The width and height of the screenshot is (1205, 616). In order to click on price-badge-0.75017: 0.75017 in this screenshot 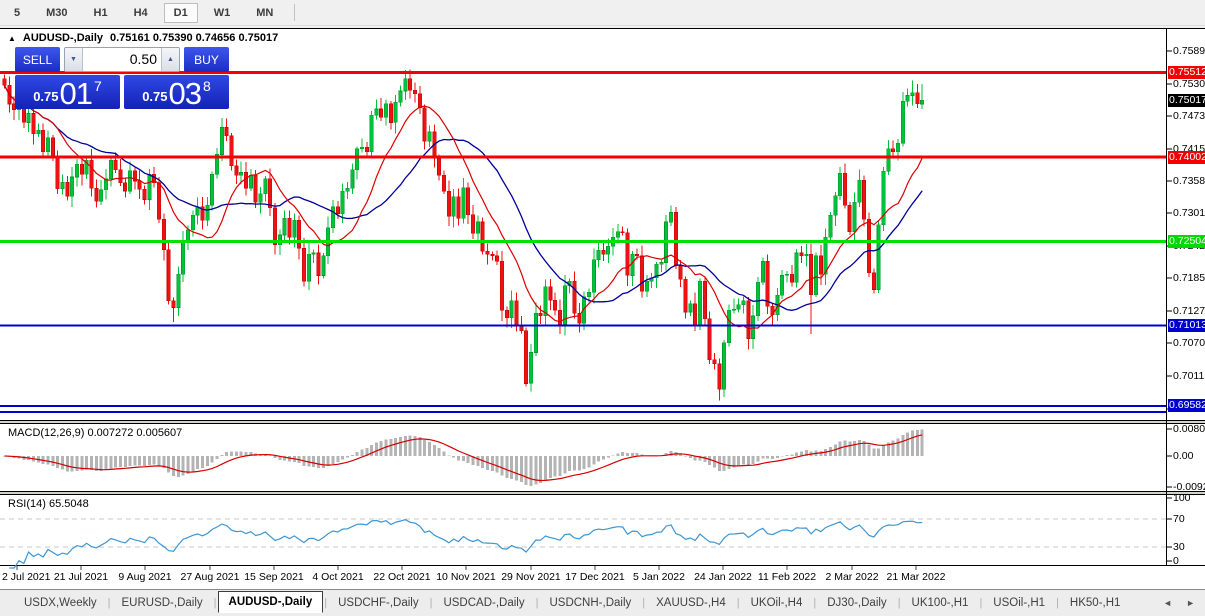, I will do `click(1186, 100)`.